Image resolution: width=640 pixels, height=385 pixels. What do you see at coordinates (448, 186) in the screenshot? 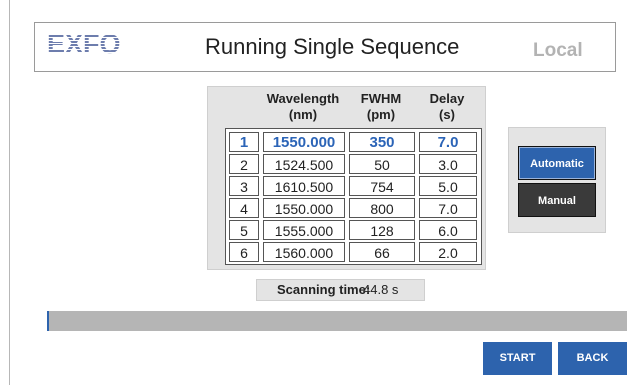
I see `delay-cell: 5.0` at bounding box center [448, 186].